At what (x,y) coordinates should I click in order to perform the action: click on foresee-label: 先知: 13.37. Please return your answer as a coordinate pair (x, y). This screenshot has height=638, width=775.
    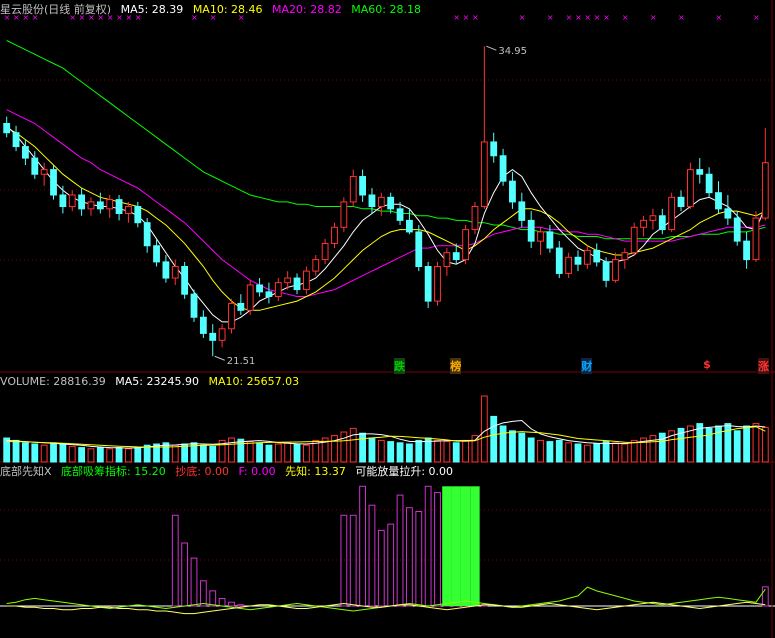
    Looking at the image, I should click on (315, 471).